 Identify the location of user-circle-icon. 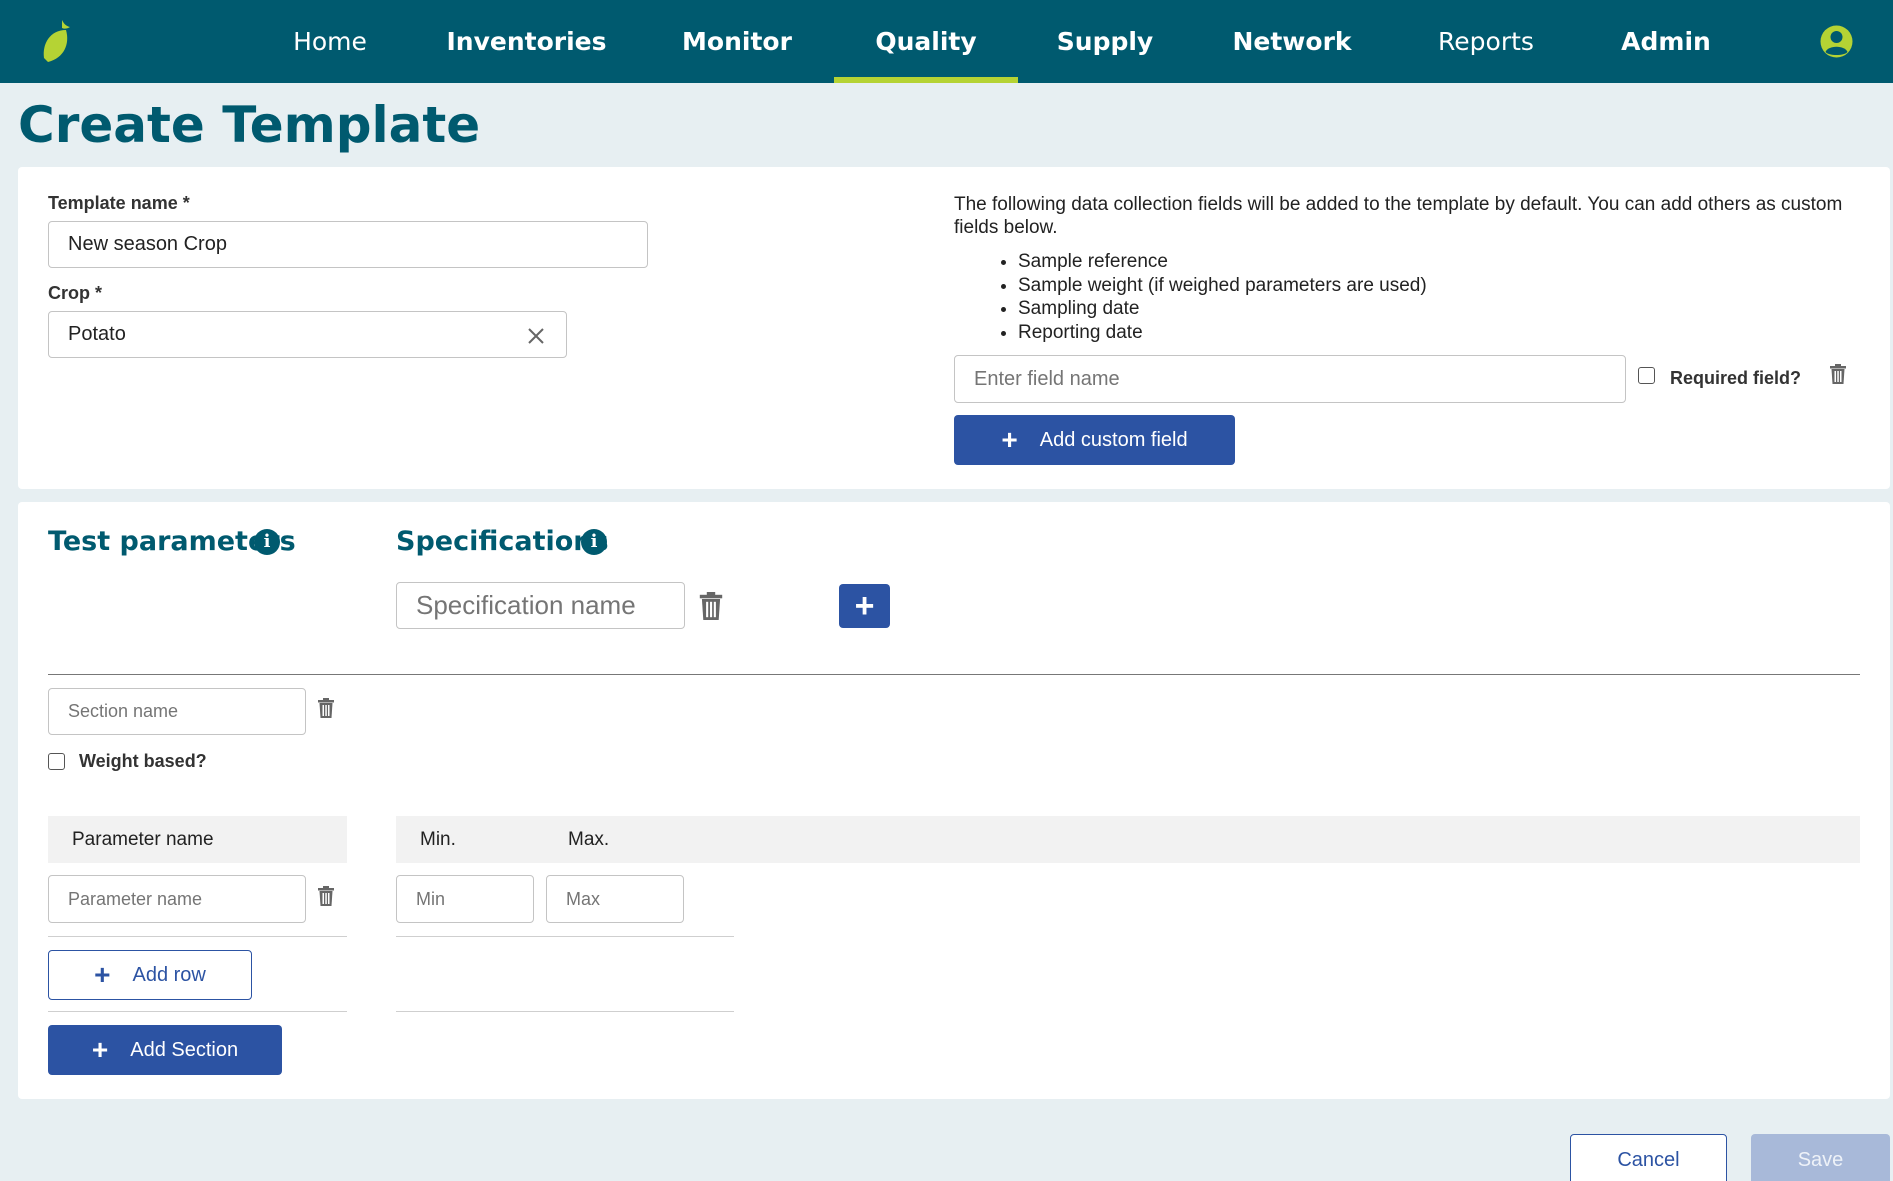
(1836, 41).